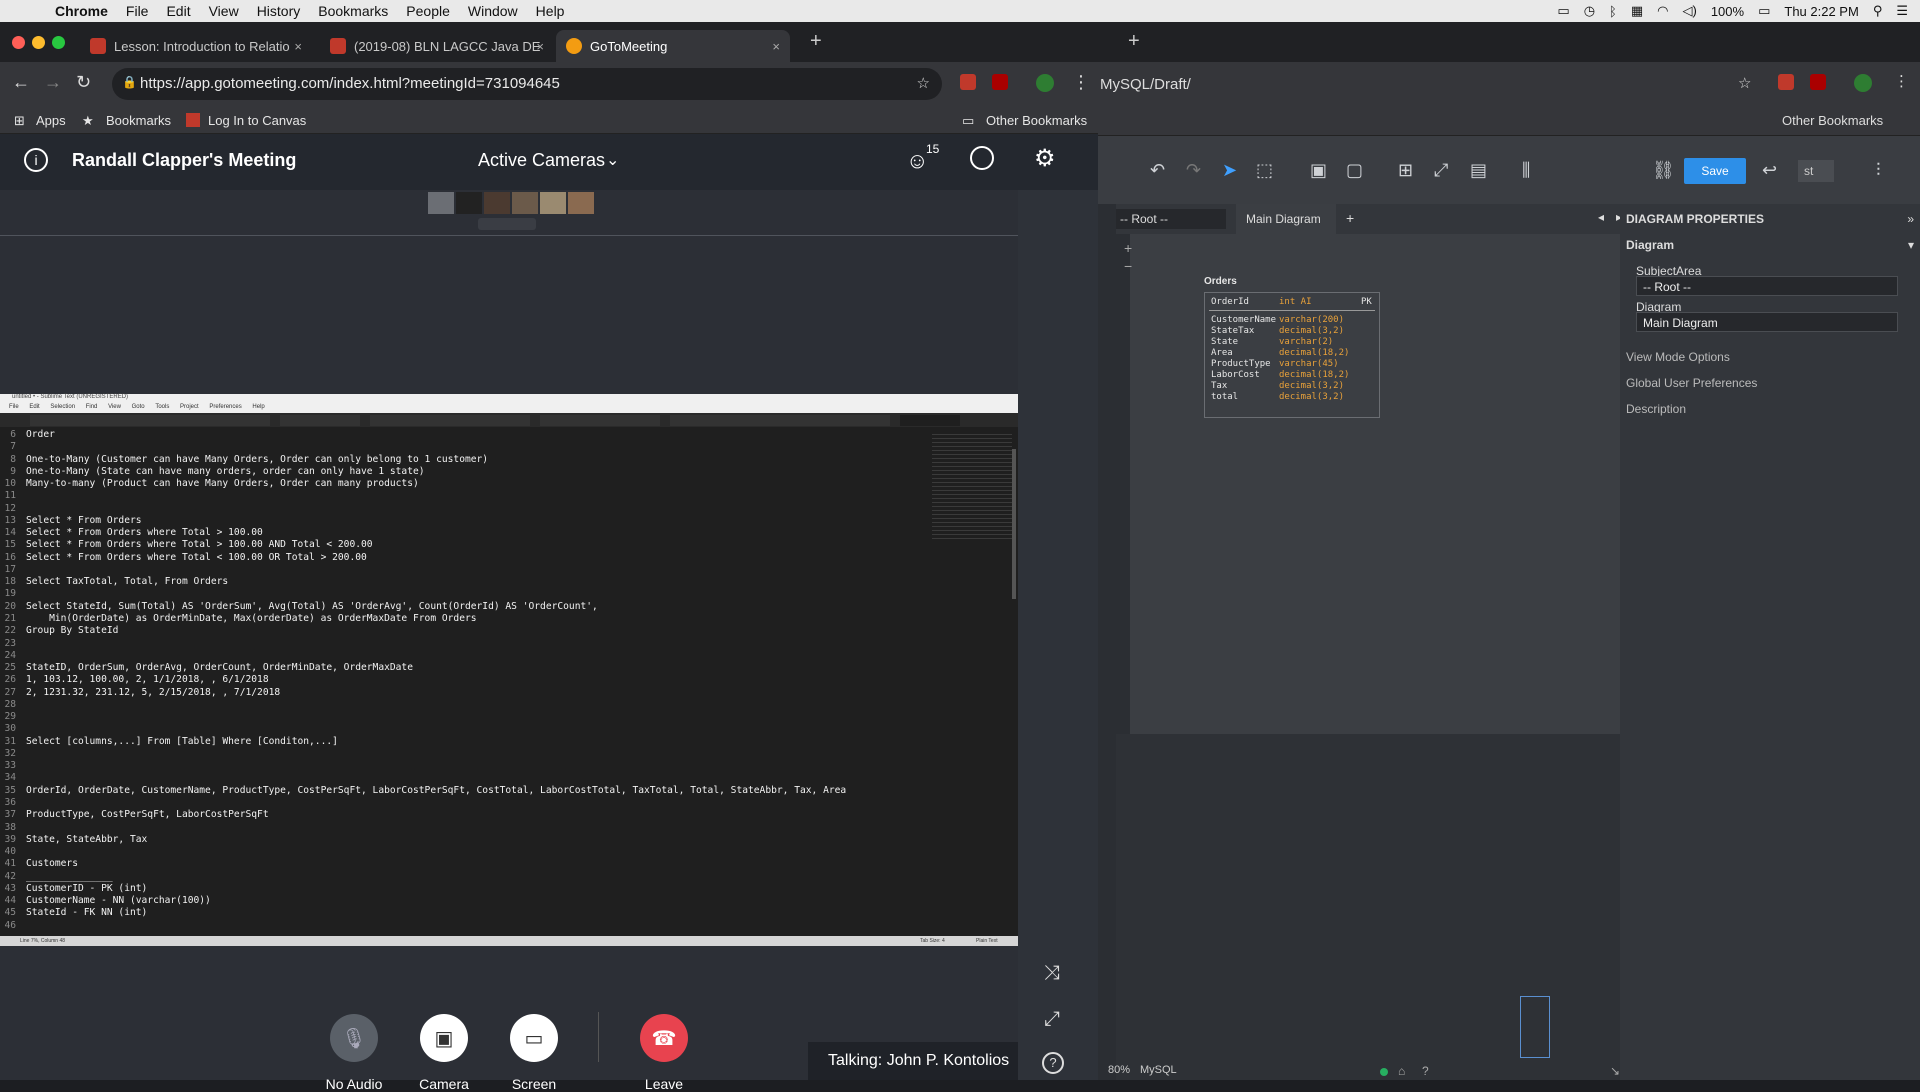  What do you see at coordinates (1902, 11) in the screenshot?
I see `notification-center-icon: ☰` at bounding box center [1902, 11].